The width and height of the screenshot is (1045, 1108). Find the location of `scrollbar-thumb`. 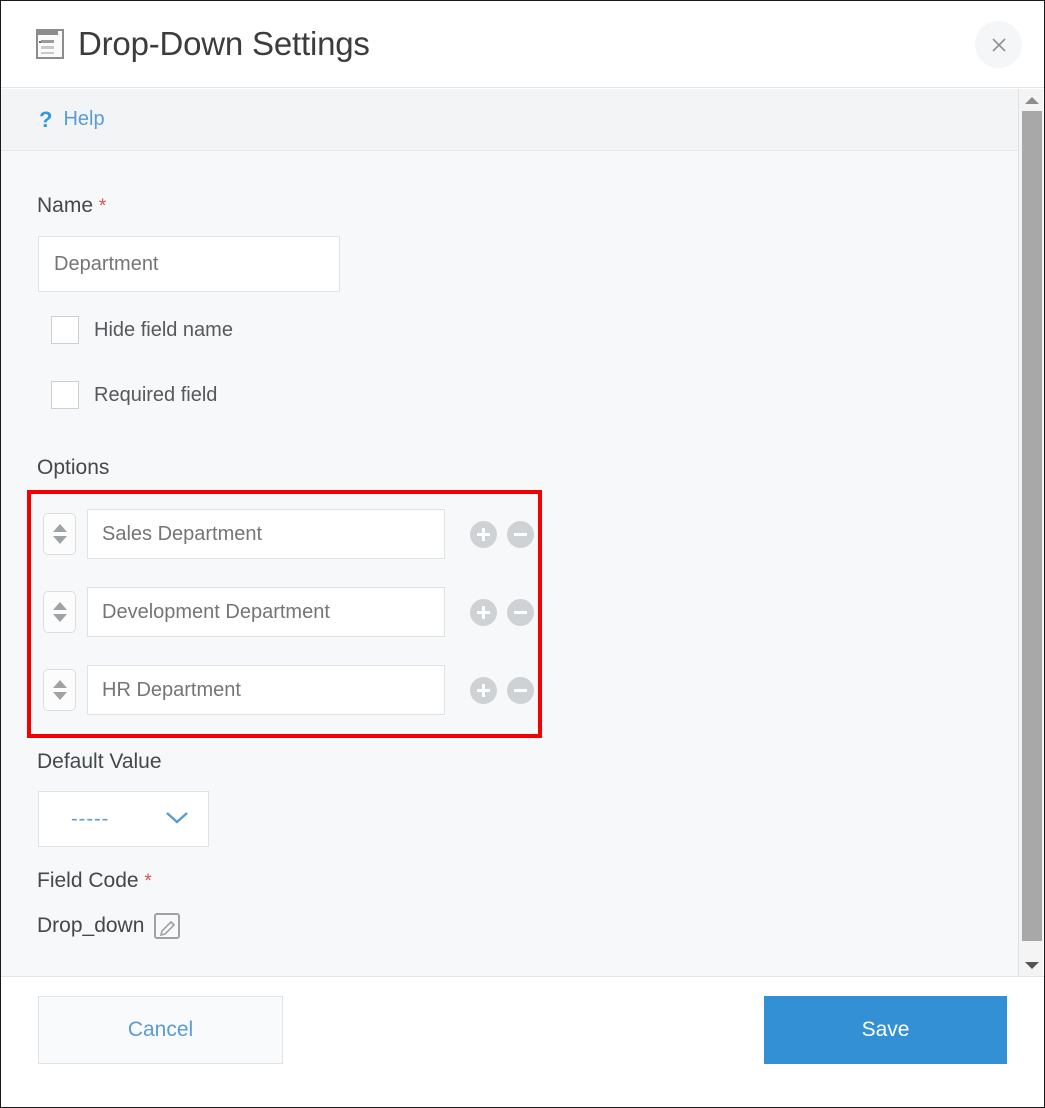

scrollbar-thumb is located at coordinates (1032, 526).